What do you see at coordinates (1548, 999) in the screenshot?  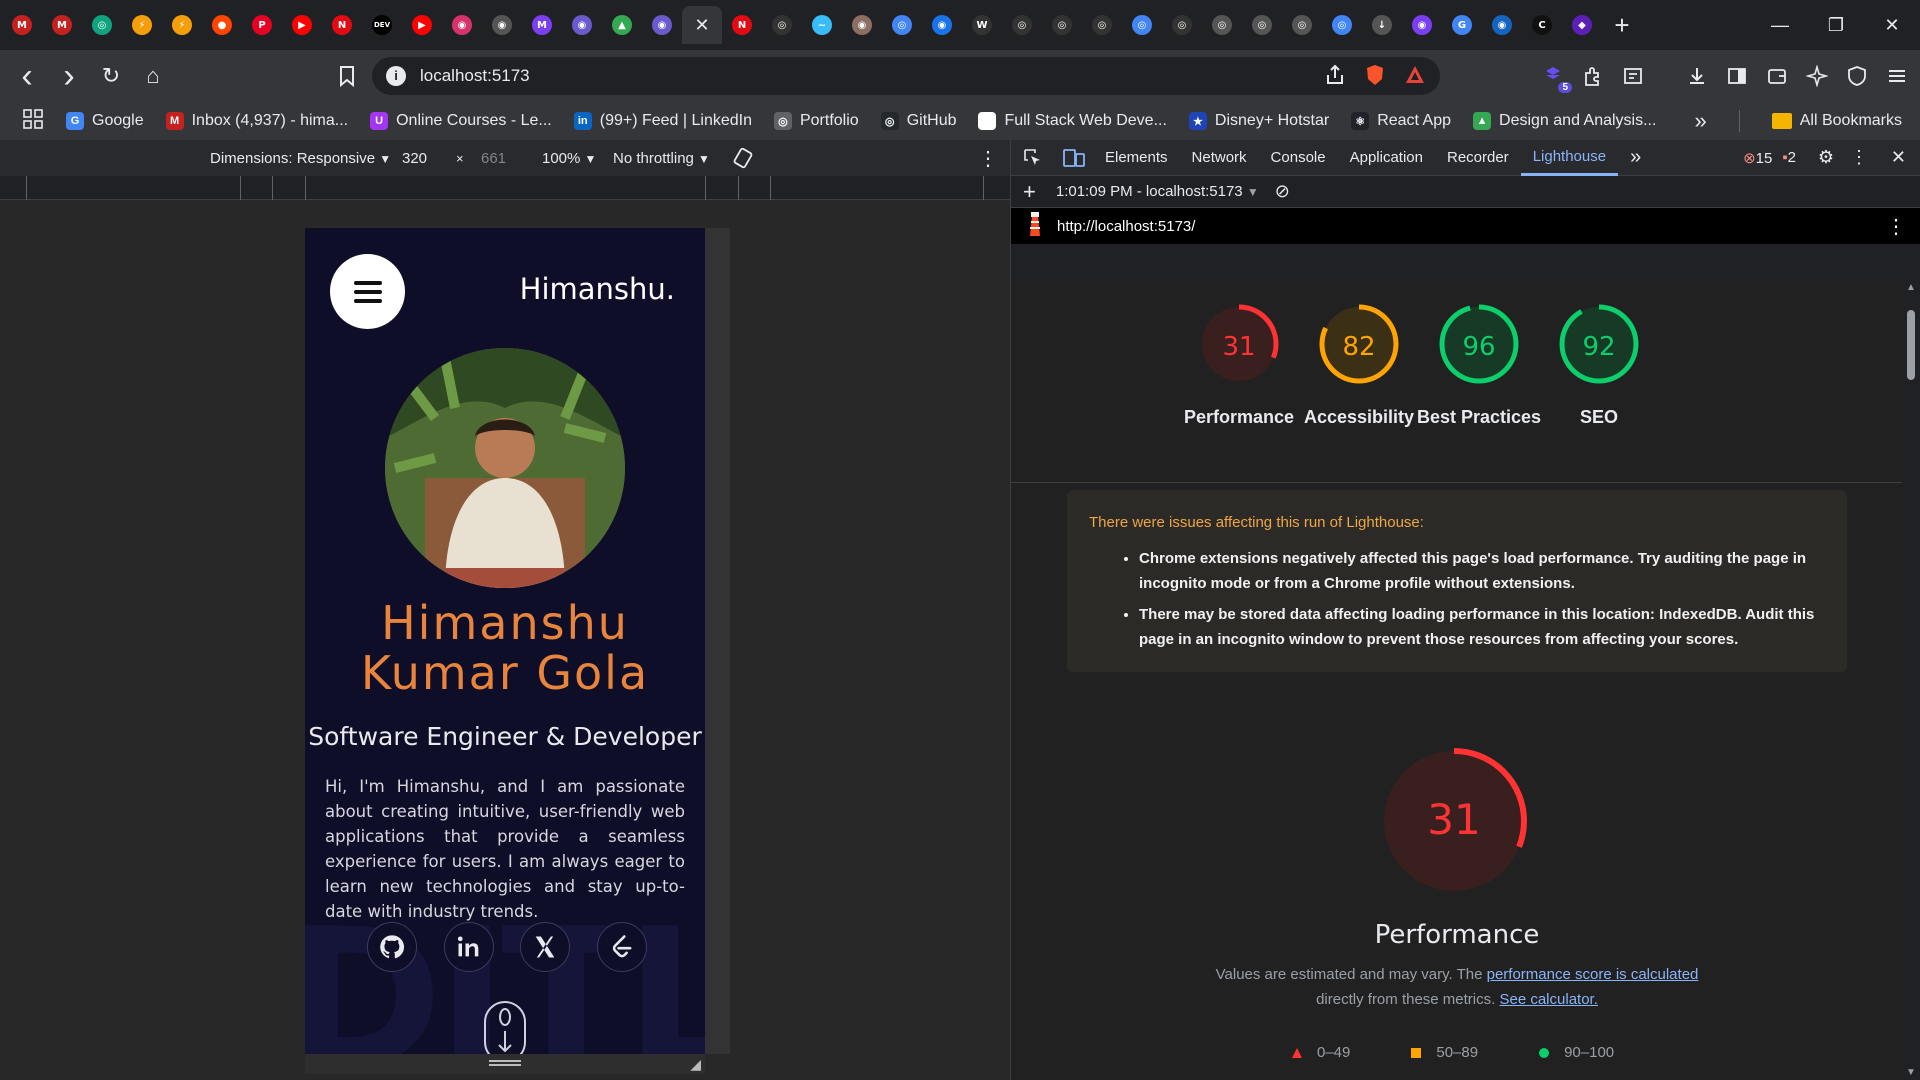 I see `see-calculator-link: See calculator.` at bounding box center [1548, 999].